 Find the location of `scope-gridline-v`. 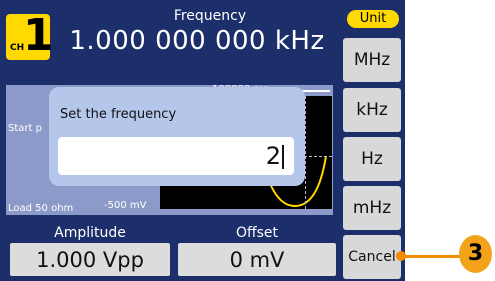

scope-gridline-v is located at coordinates (305, 152).